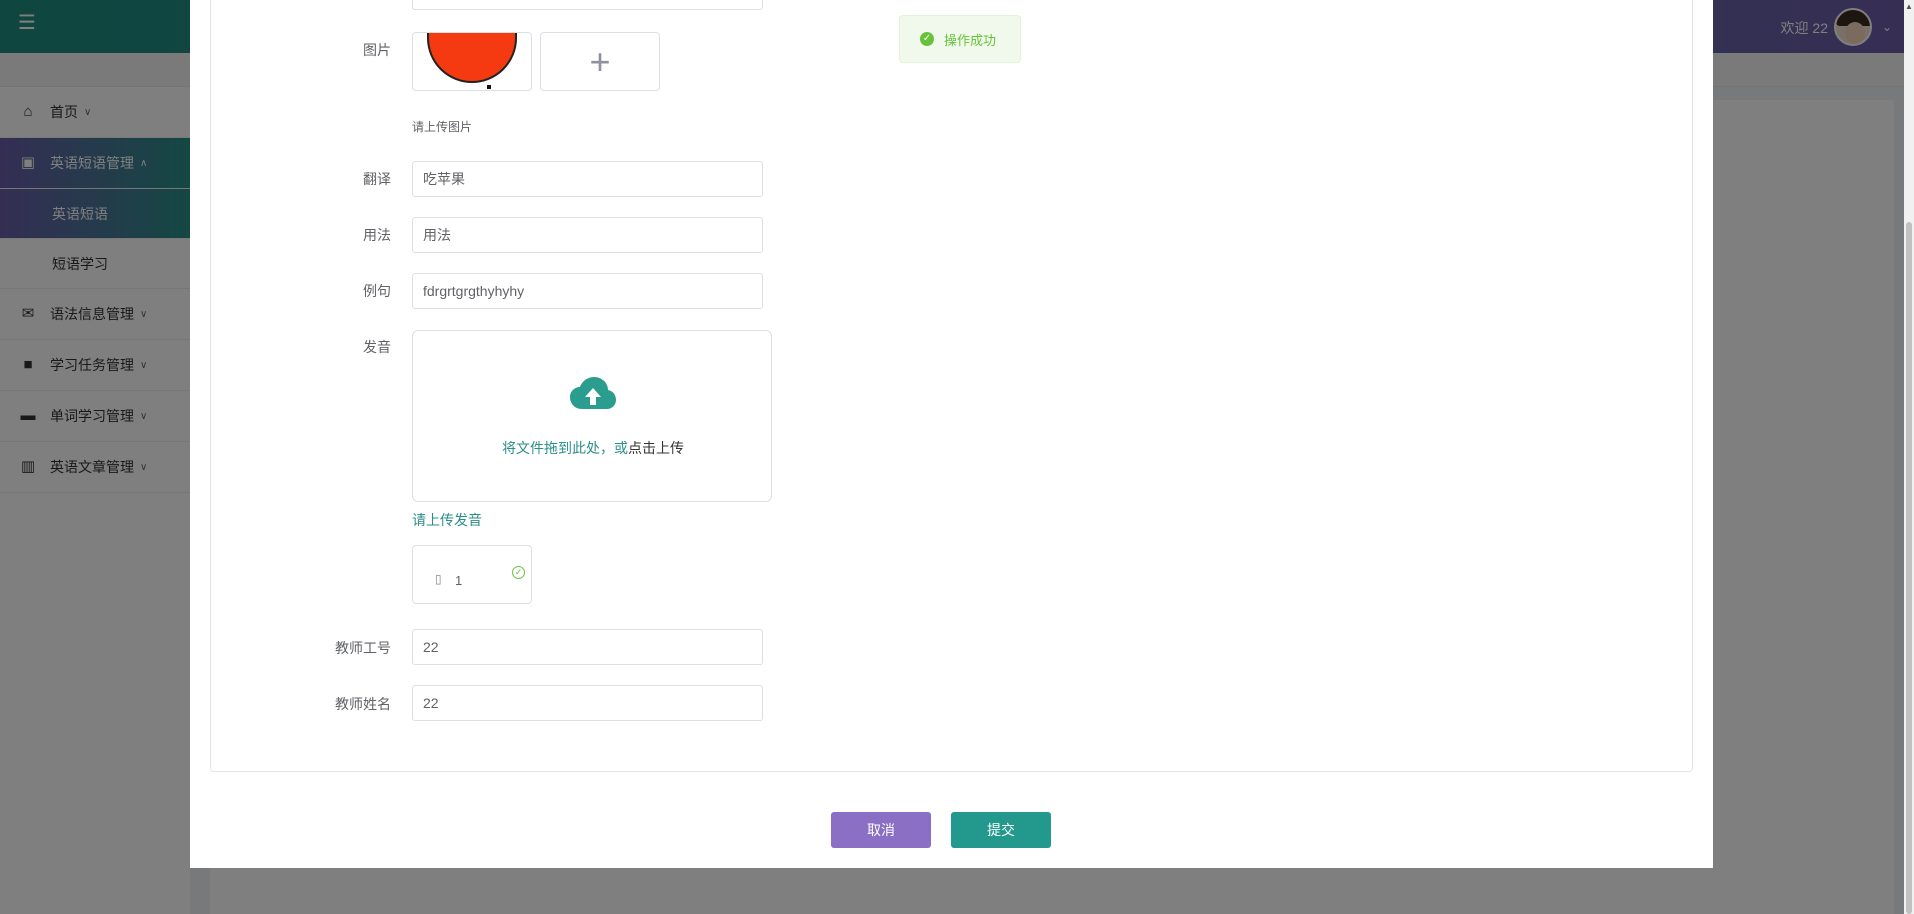 The image size is (1914, 914). Describe the element at coordinates (592, 416) in the screenshot. I see `pronunciation-dropzone: 将文件拖到此处，或点击上传` at that location.